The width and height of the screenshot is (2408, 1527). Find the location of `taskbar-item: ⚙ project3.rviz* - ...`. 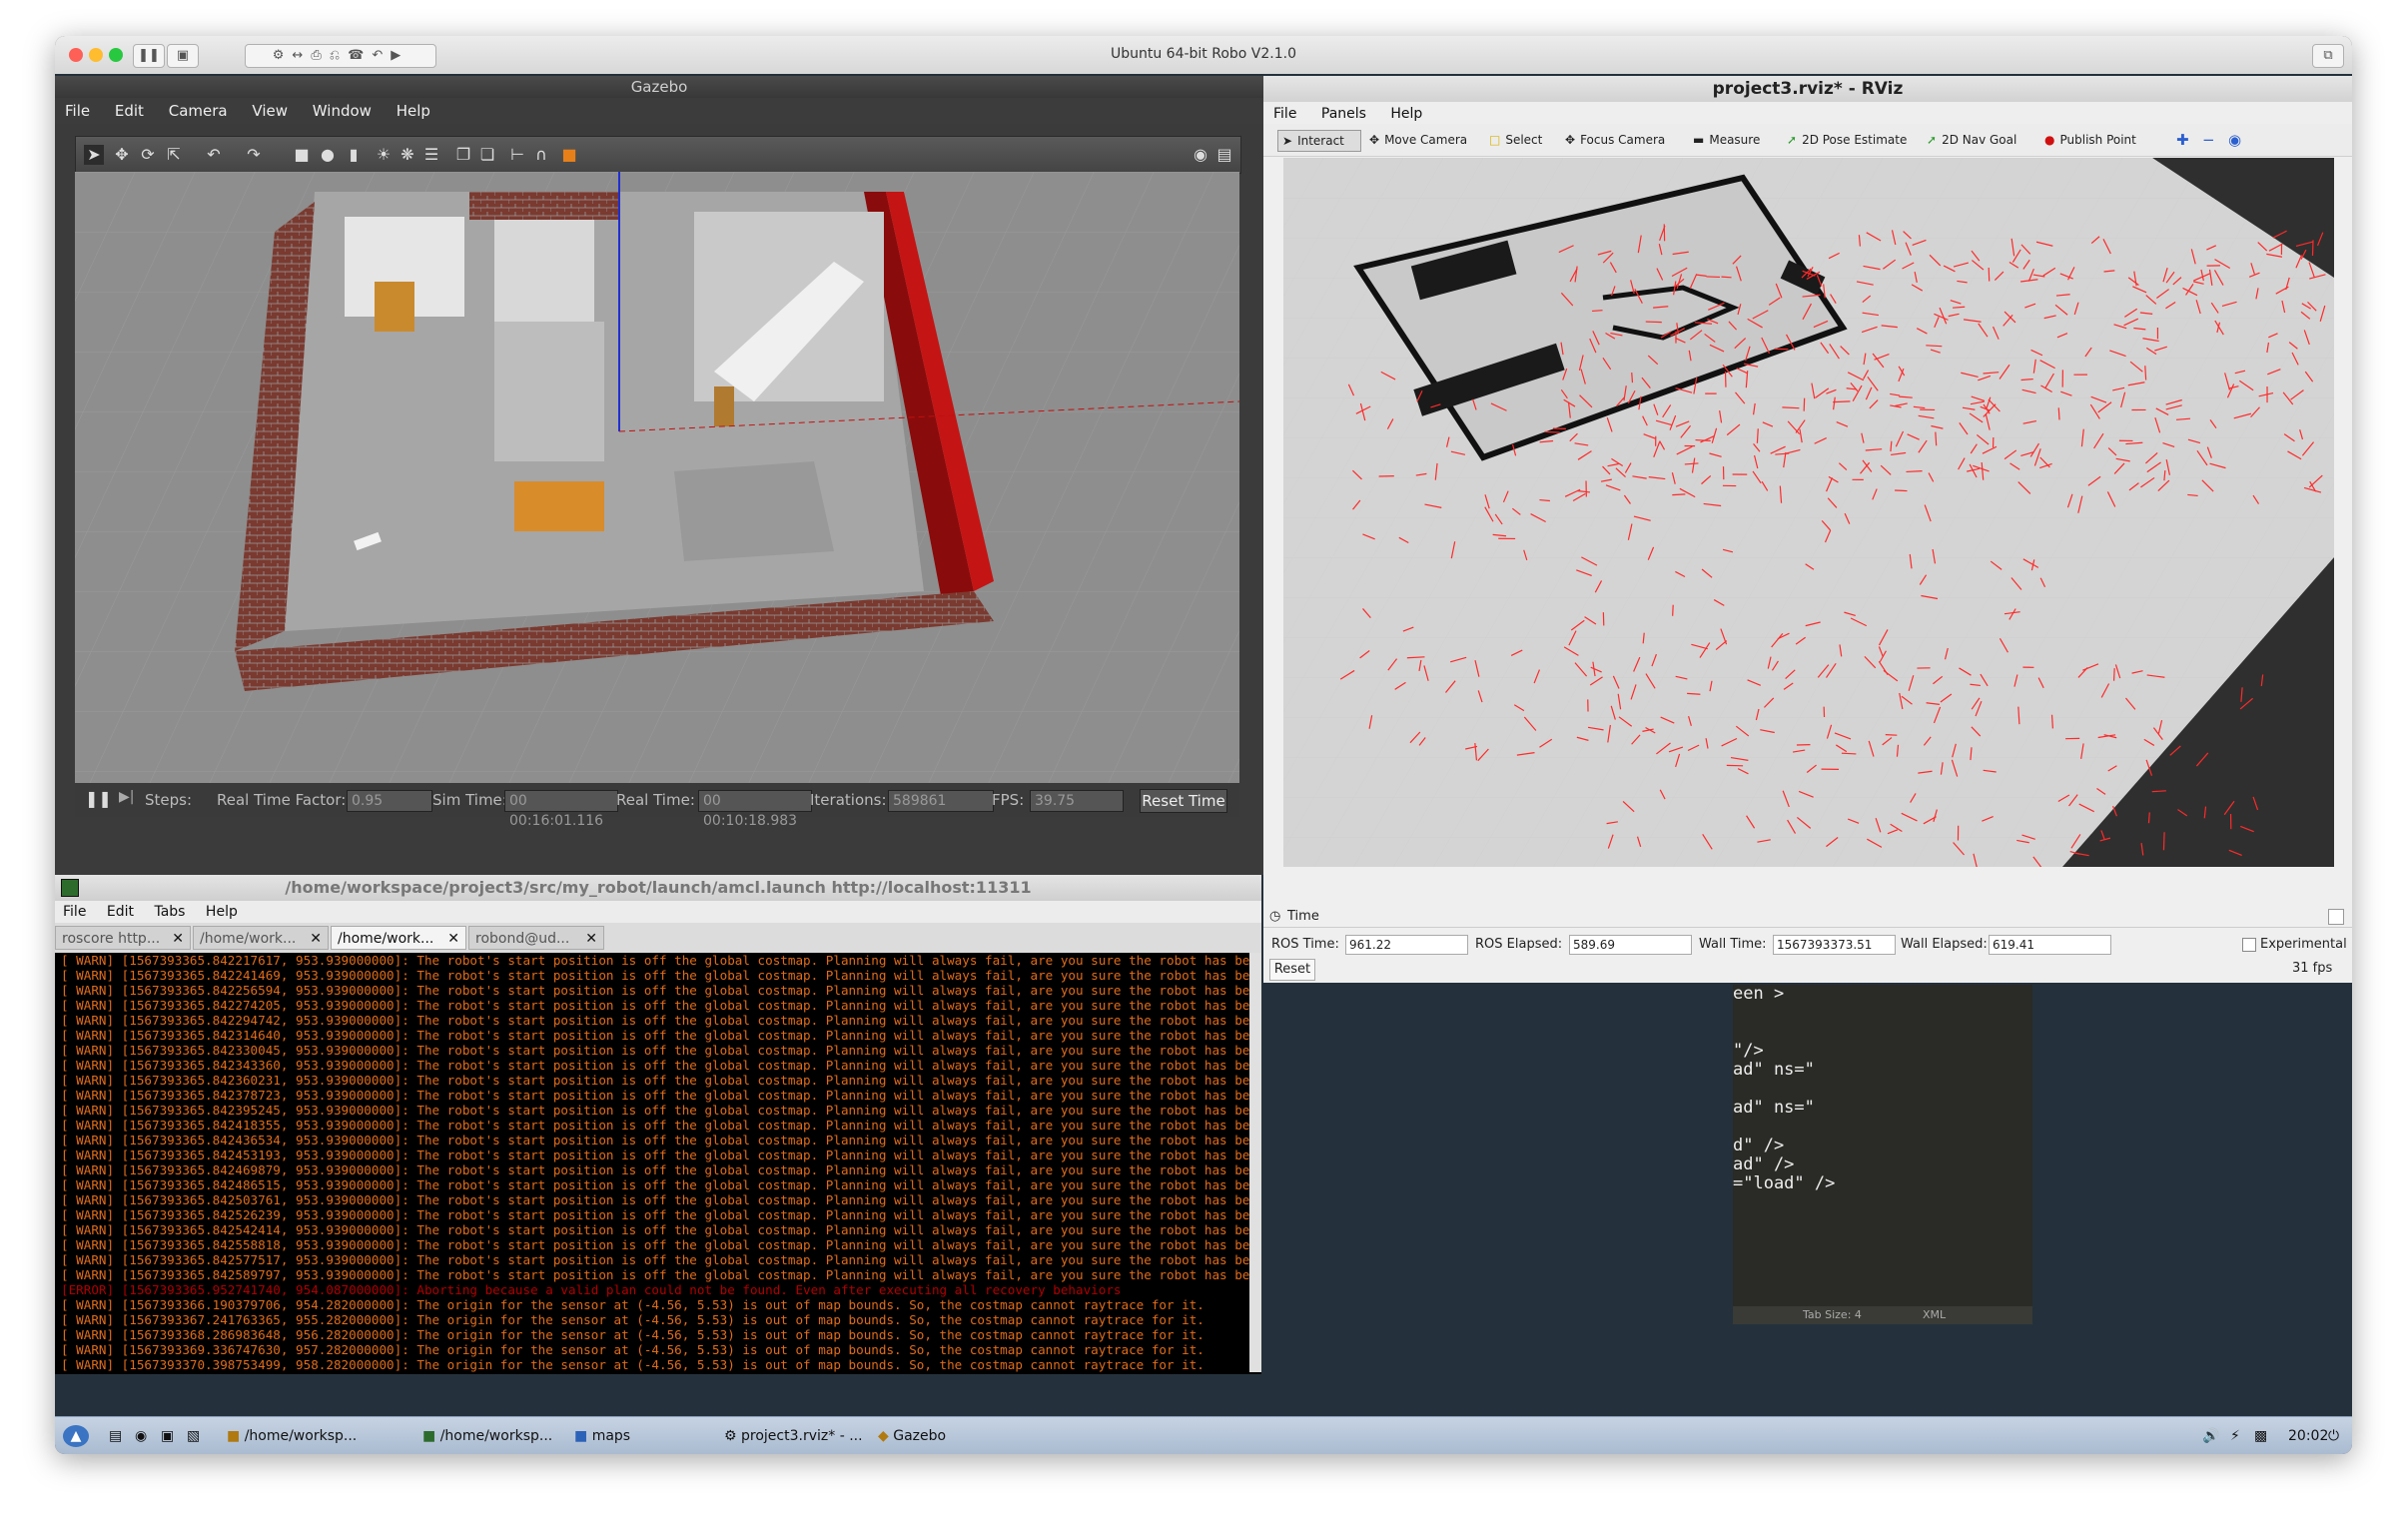

taskbar-item: ⚙ project3.rviz* - ... is located at coordinates (793, 1436).